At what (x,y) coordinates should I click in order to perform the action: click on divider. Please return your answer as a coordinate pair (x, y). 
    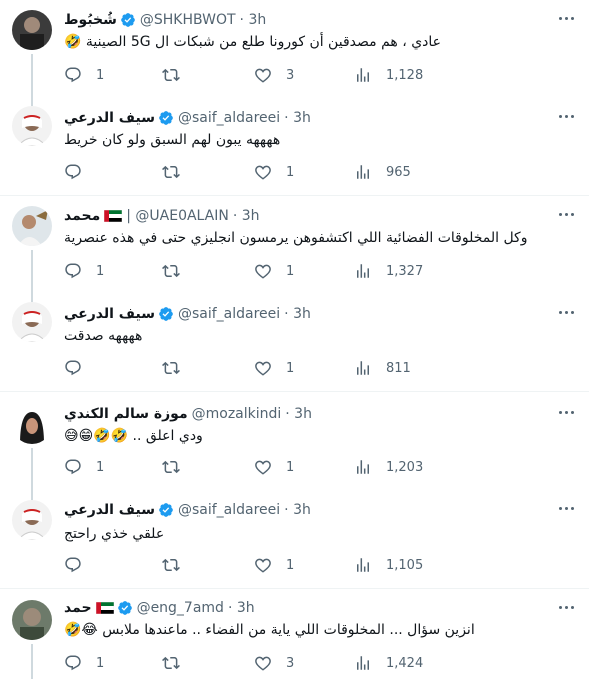
    Looking at the image, I should click on (294, 391).